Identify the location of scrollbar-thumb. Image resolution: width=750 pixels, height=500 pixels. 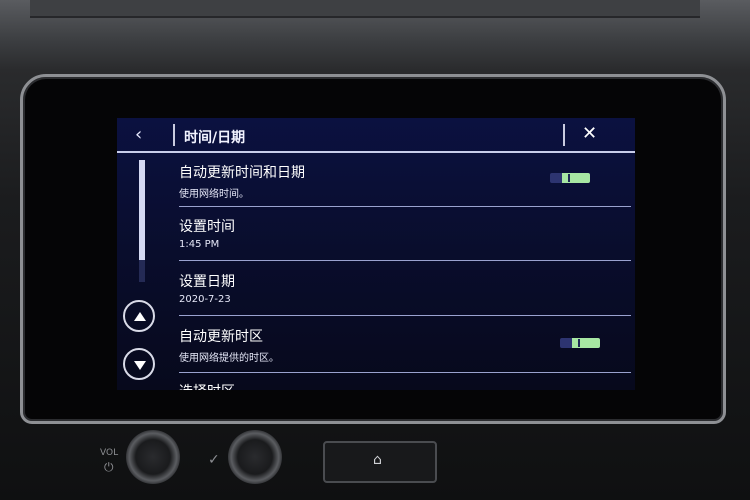
(142, 210).